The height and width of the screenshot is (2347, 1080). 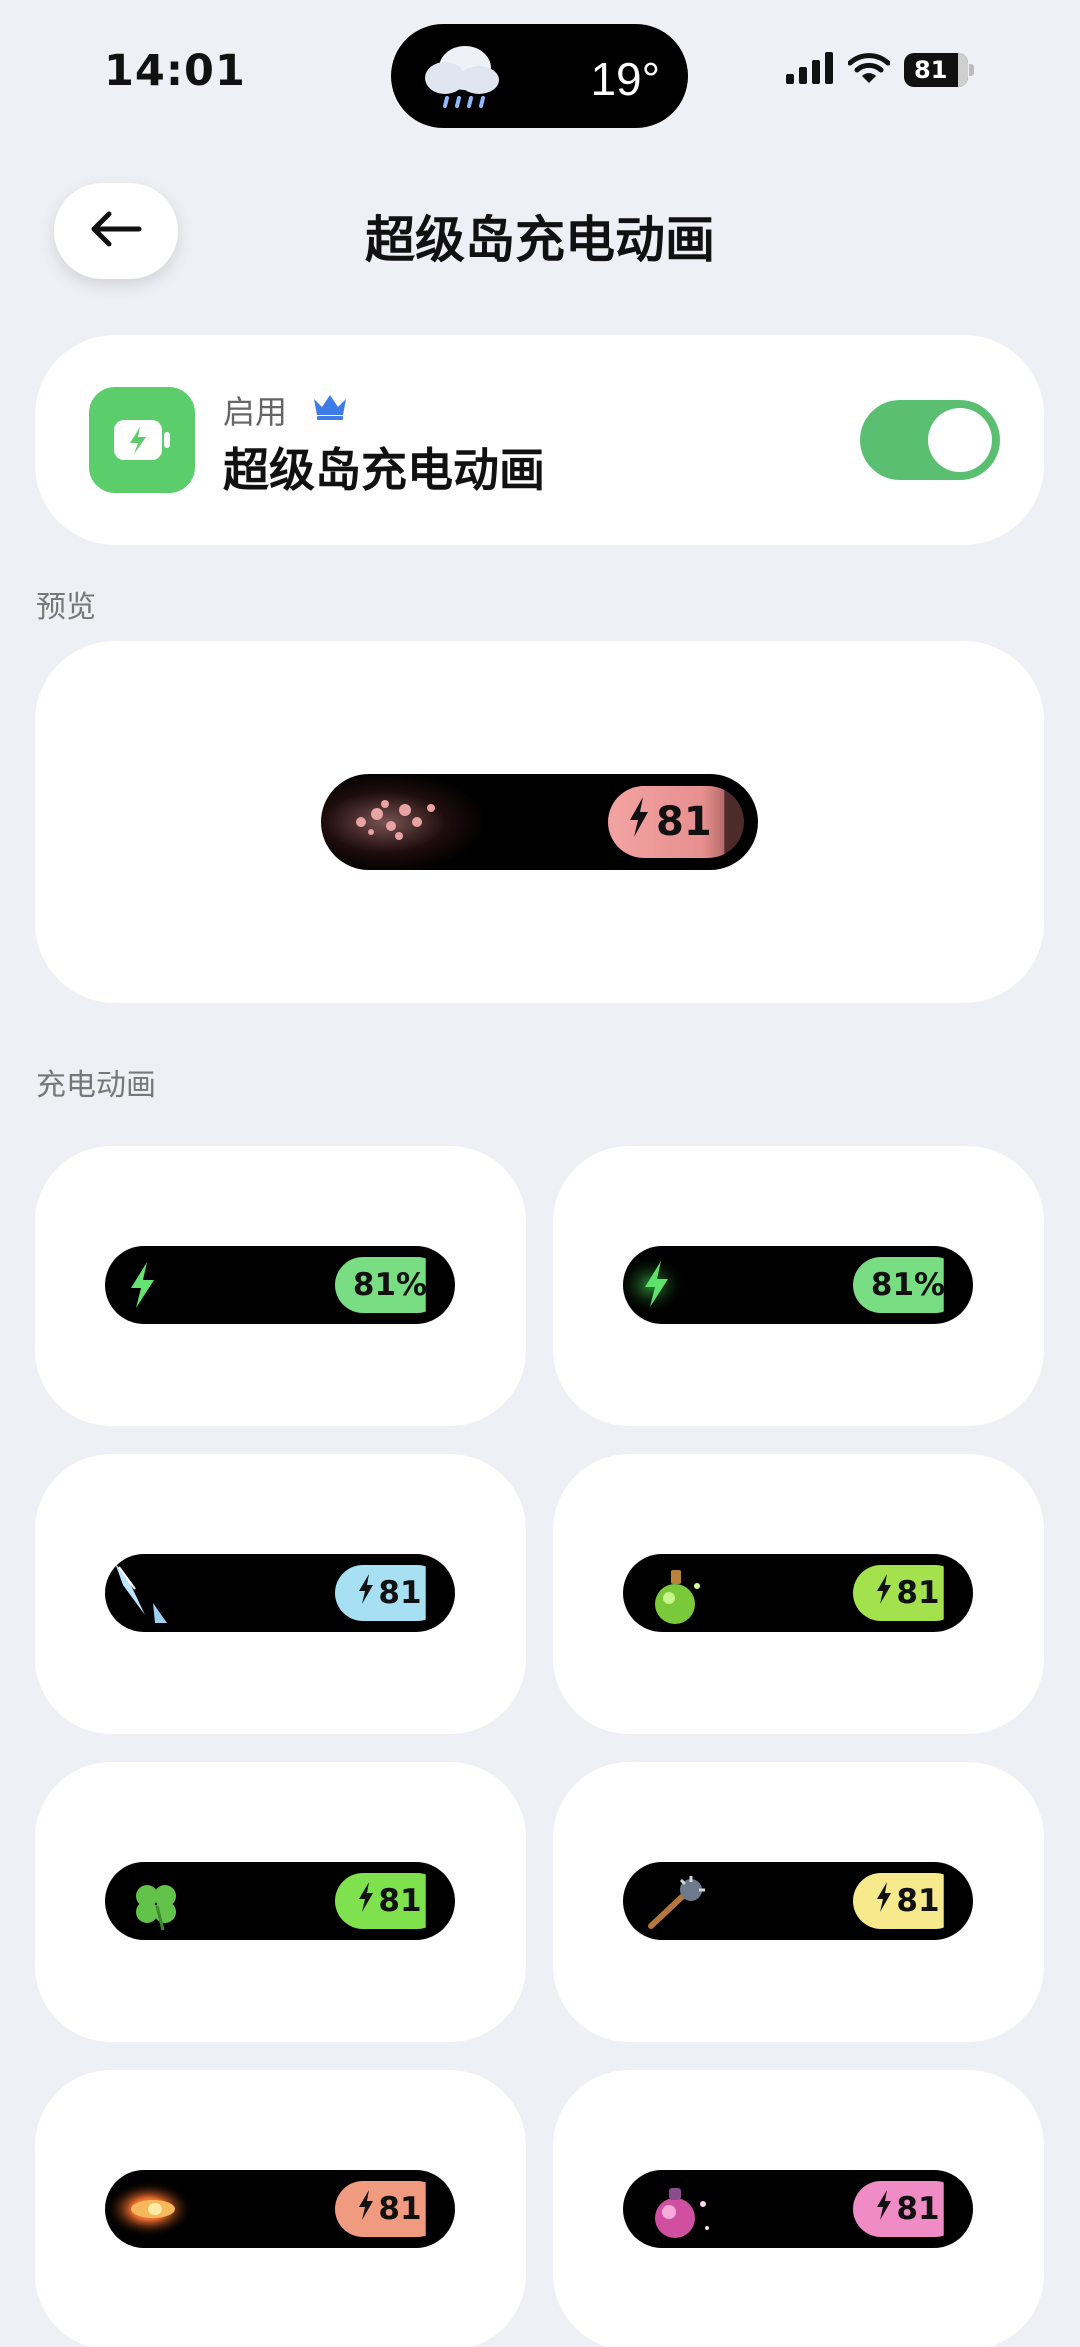 I want to click on status-time: 14:01, so click(x=175, y=71).